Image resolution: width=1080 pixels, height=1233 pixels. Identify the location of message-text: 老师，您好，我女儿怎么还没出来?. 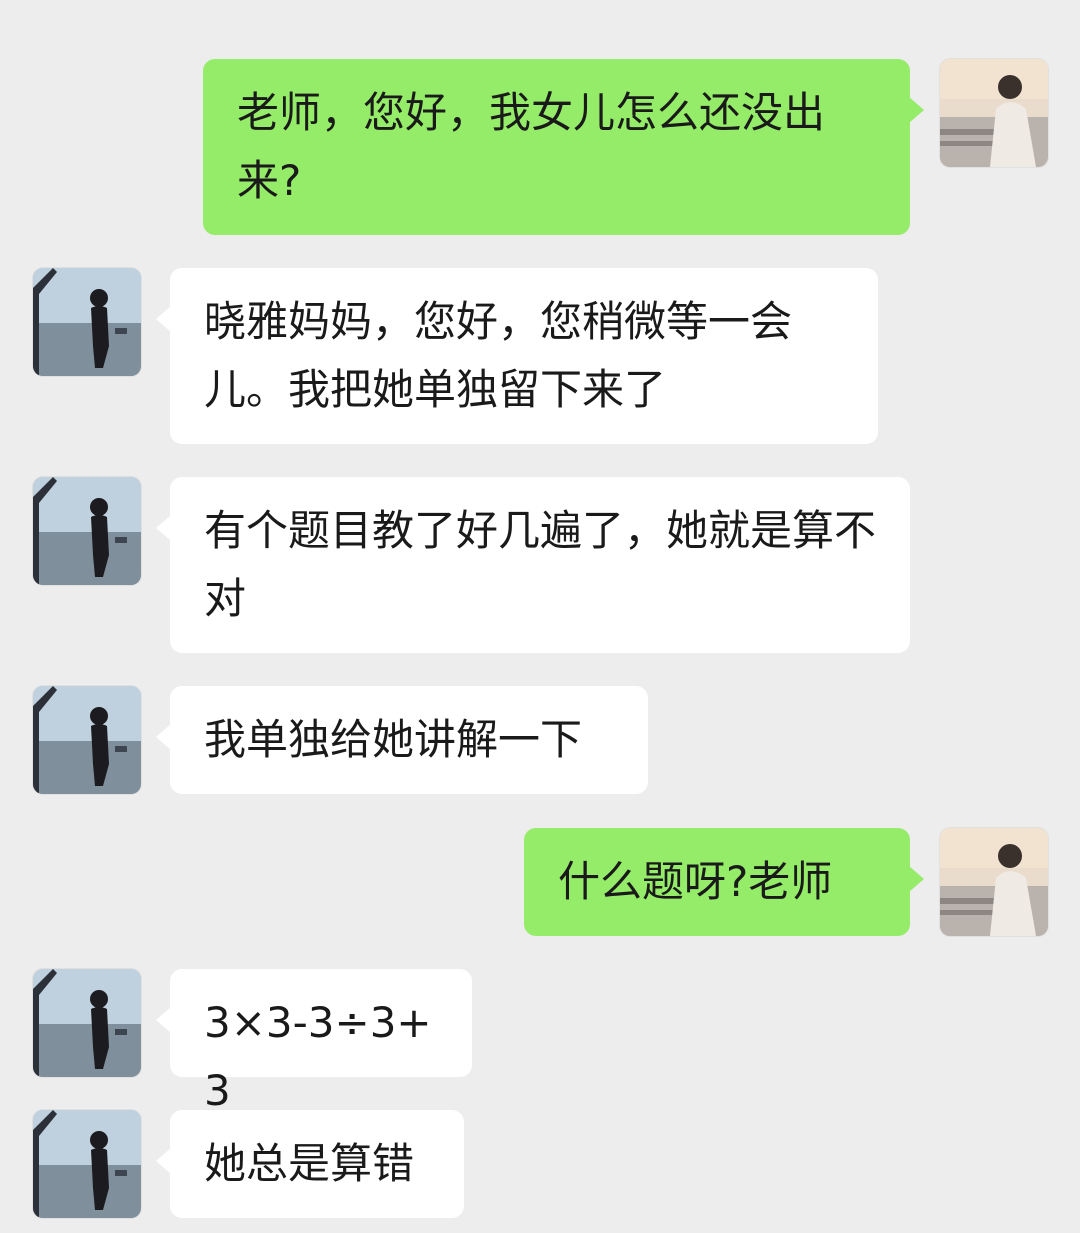
(531, 146).